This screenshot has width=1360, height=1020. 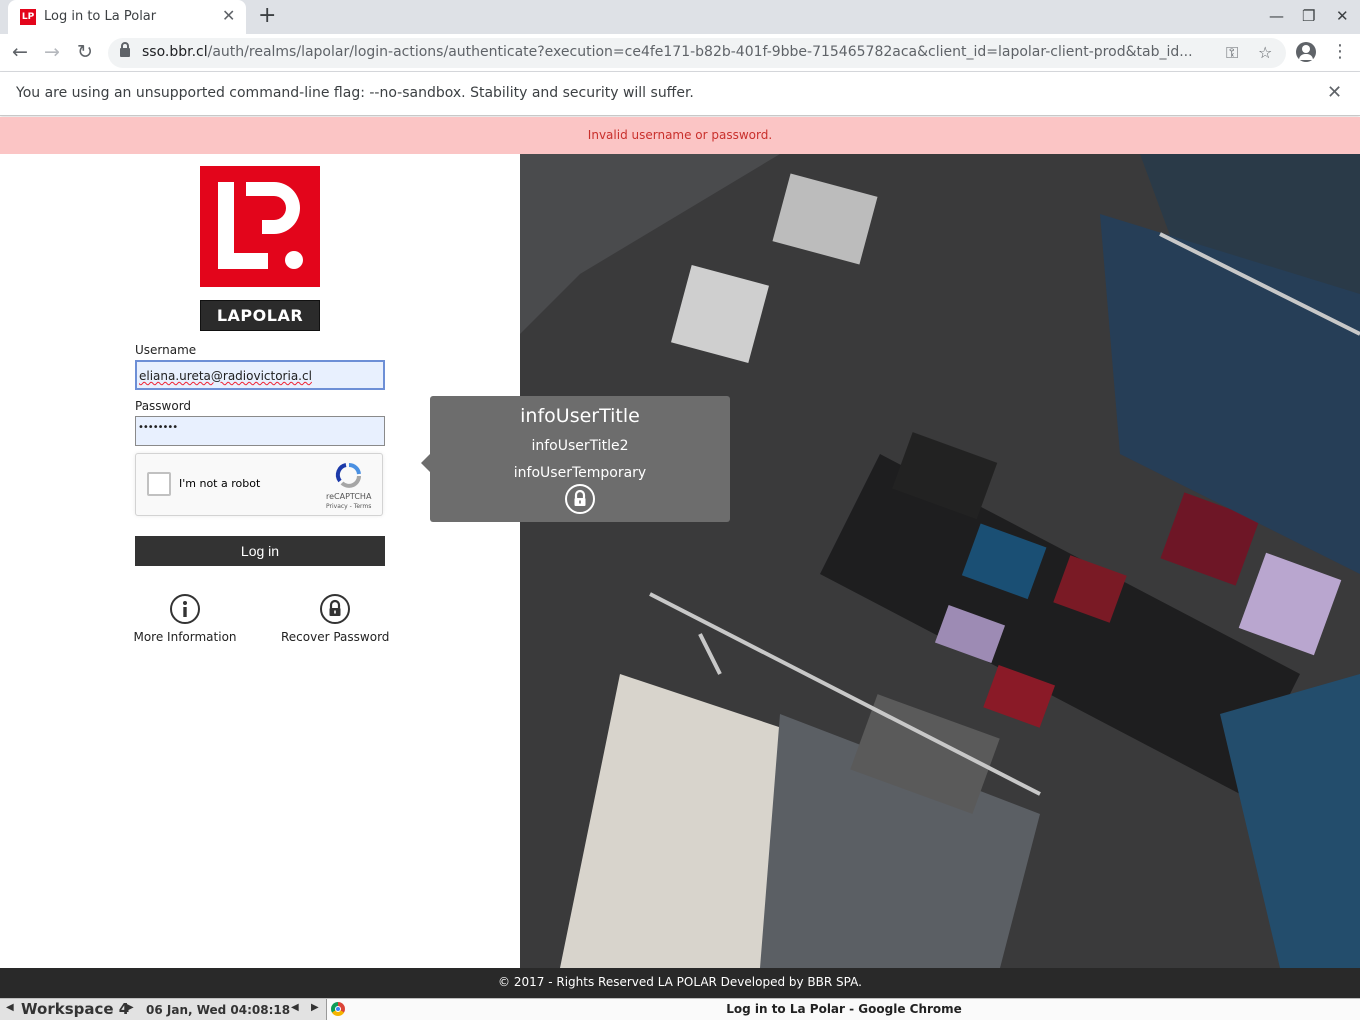 I want to click on popover-lock-icon, so click(x=580, y=499).